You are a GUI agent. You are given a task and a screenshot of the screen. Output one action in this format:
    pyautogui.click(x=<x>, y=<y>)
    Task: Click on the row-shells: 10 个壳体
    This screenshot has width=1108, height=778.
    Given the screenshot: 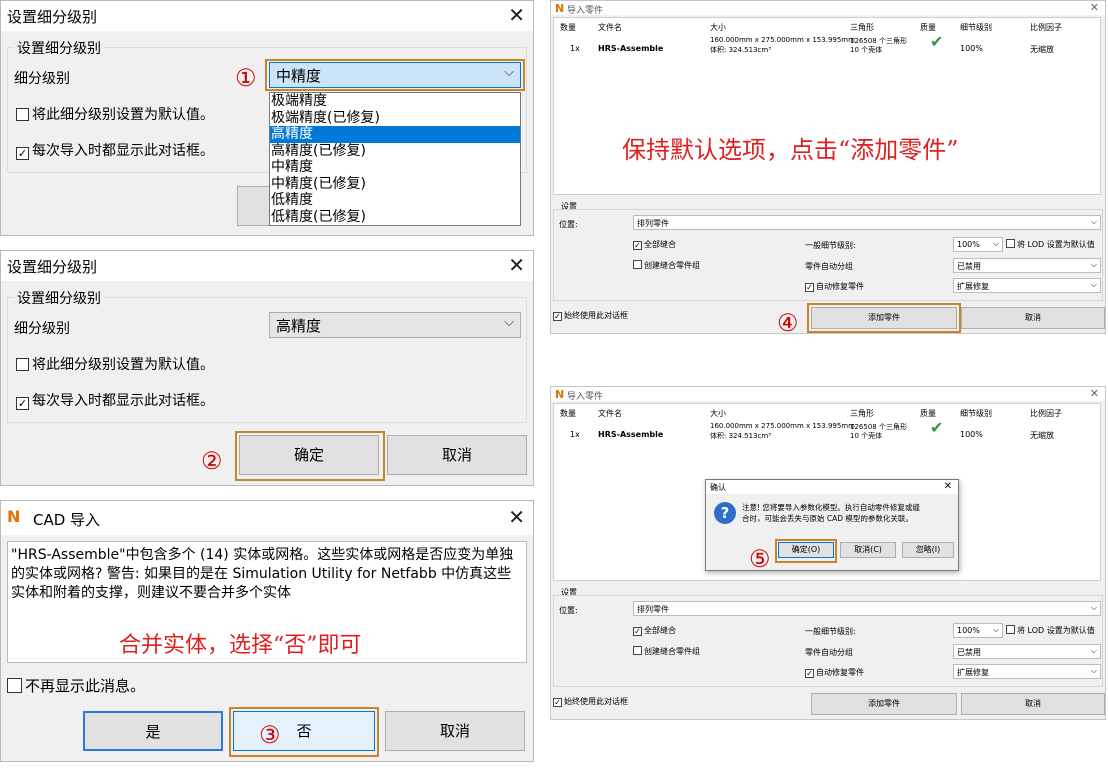 What is the action you would take?
    pyautogui.click(x=866, y=50)
    